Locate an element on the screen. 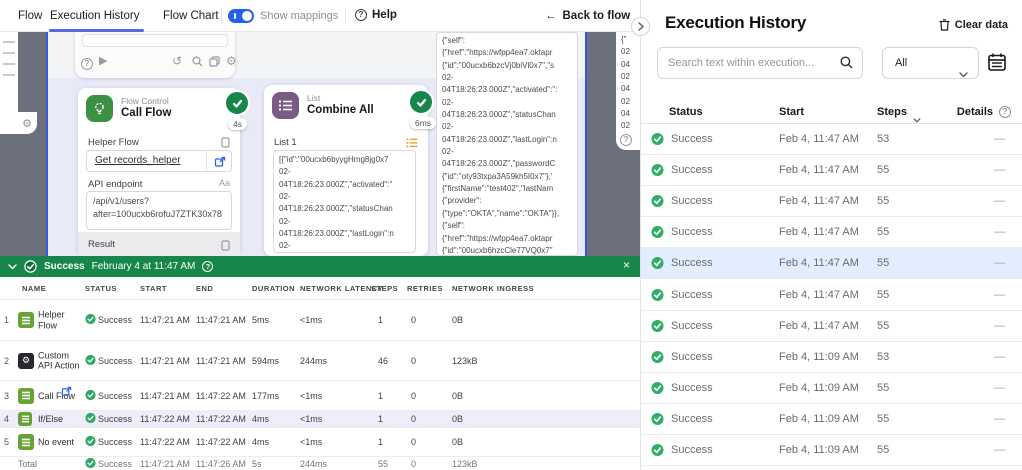  helper-flow-link: Get records_helper is located at coordinates (138, 160).